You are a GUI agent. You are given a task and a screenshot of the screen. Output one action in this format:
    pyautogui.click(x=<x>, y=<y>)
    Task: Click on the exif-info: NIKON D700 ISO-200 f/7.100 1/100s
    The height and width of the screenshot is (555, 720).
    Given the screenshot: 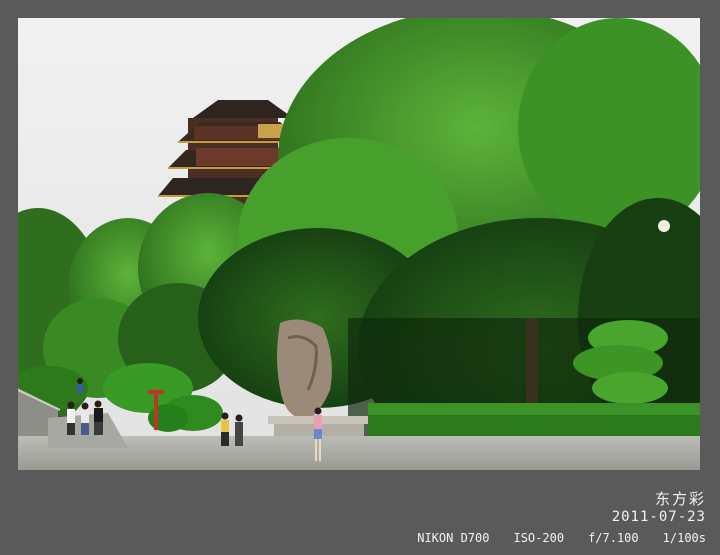 What is the action you would take?
    pyautogui.click(x=561, y=538)
    